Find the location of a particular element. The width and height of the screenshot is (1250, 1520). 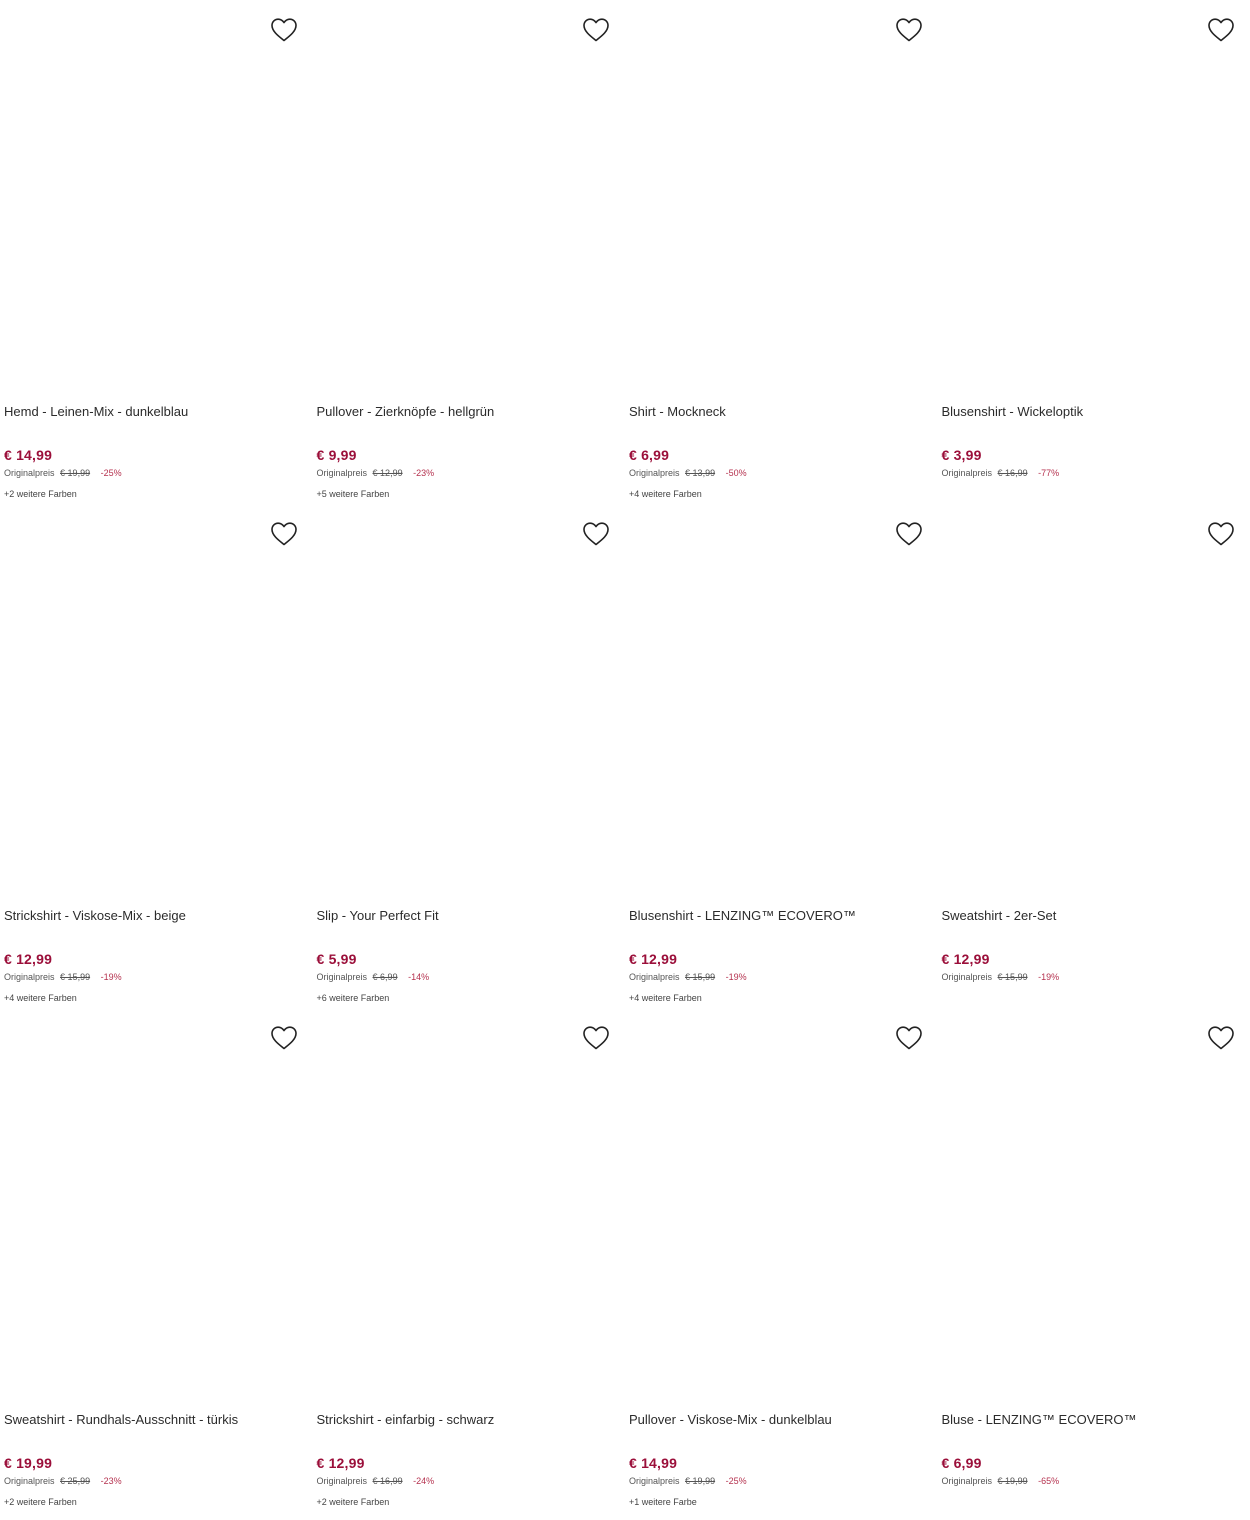

discount-badge: -25% is located at coordinates (736, 1481).